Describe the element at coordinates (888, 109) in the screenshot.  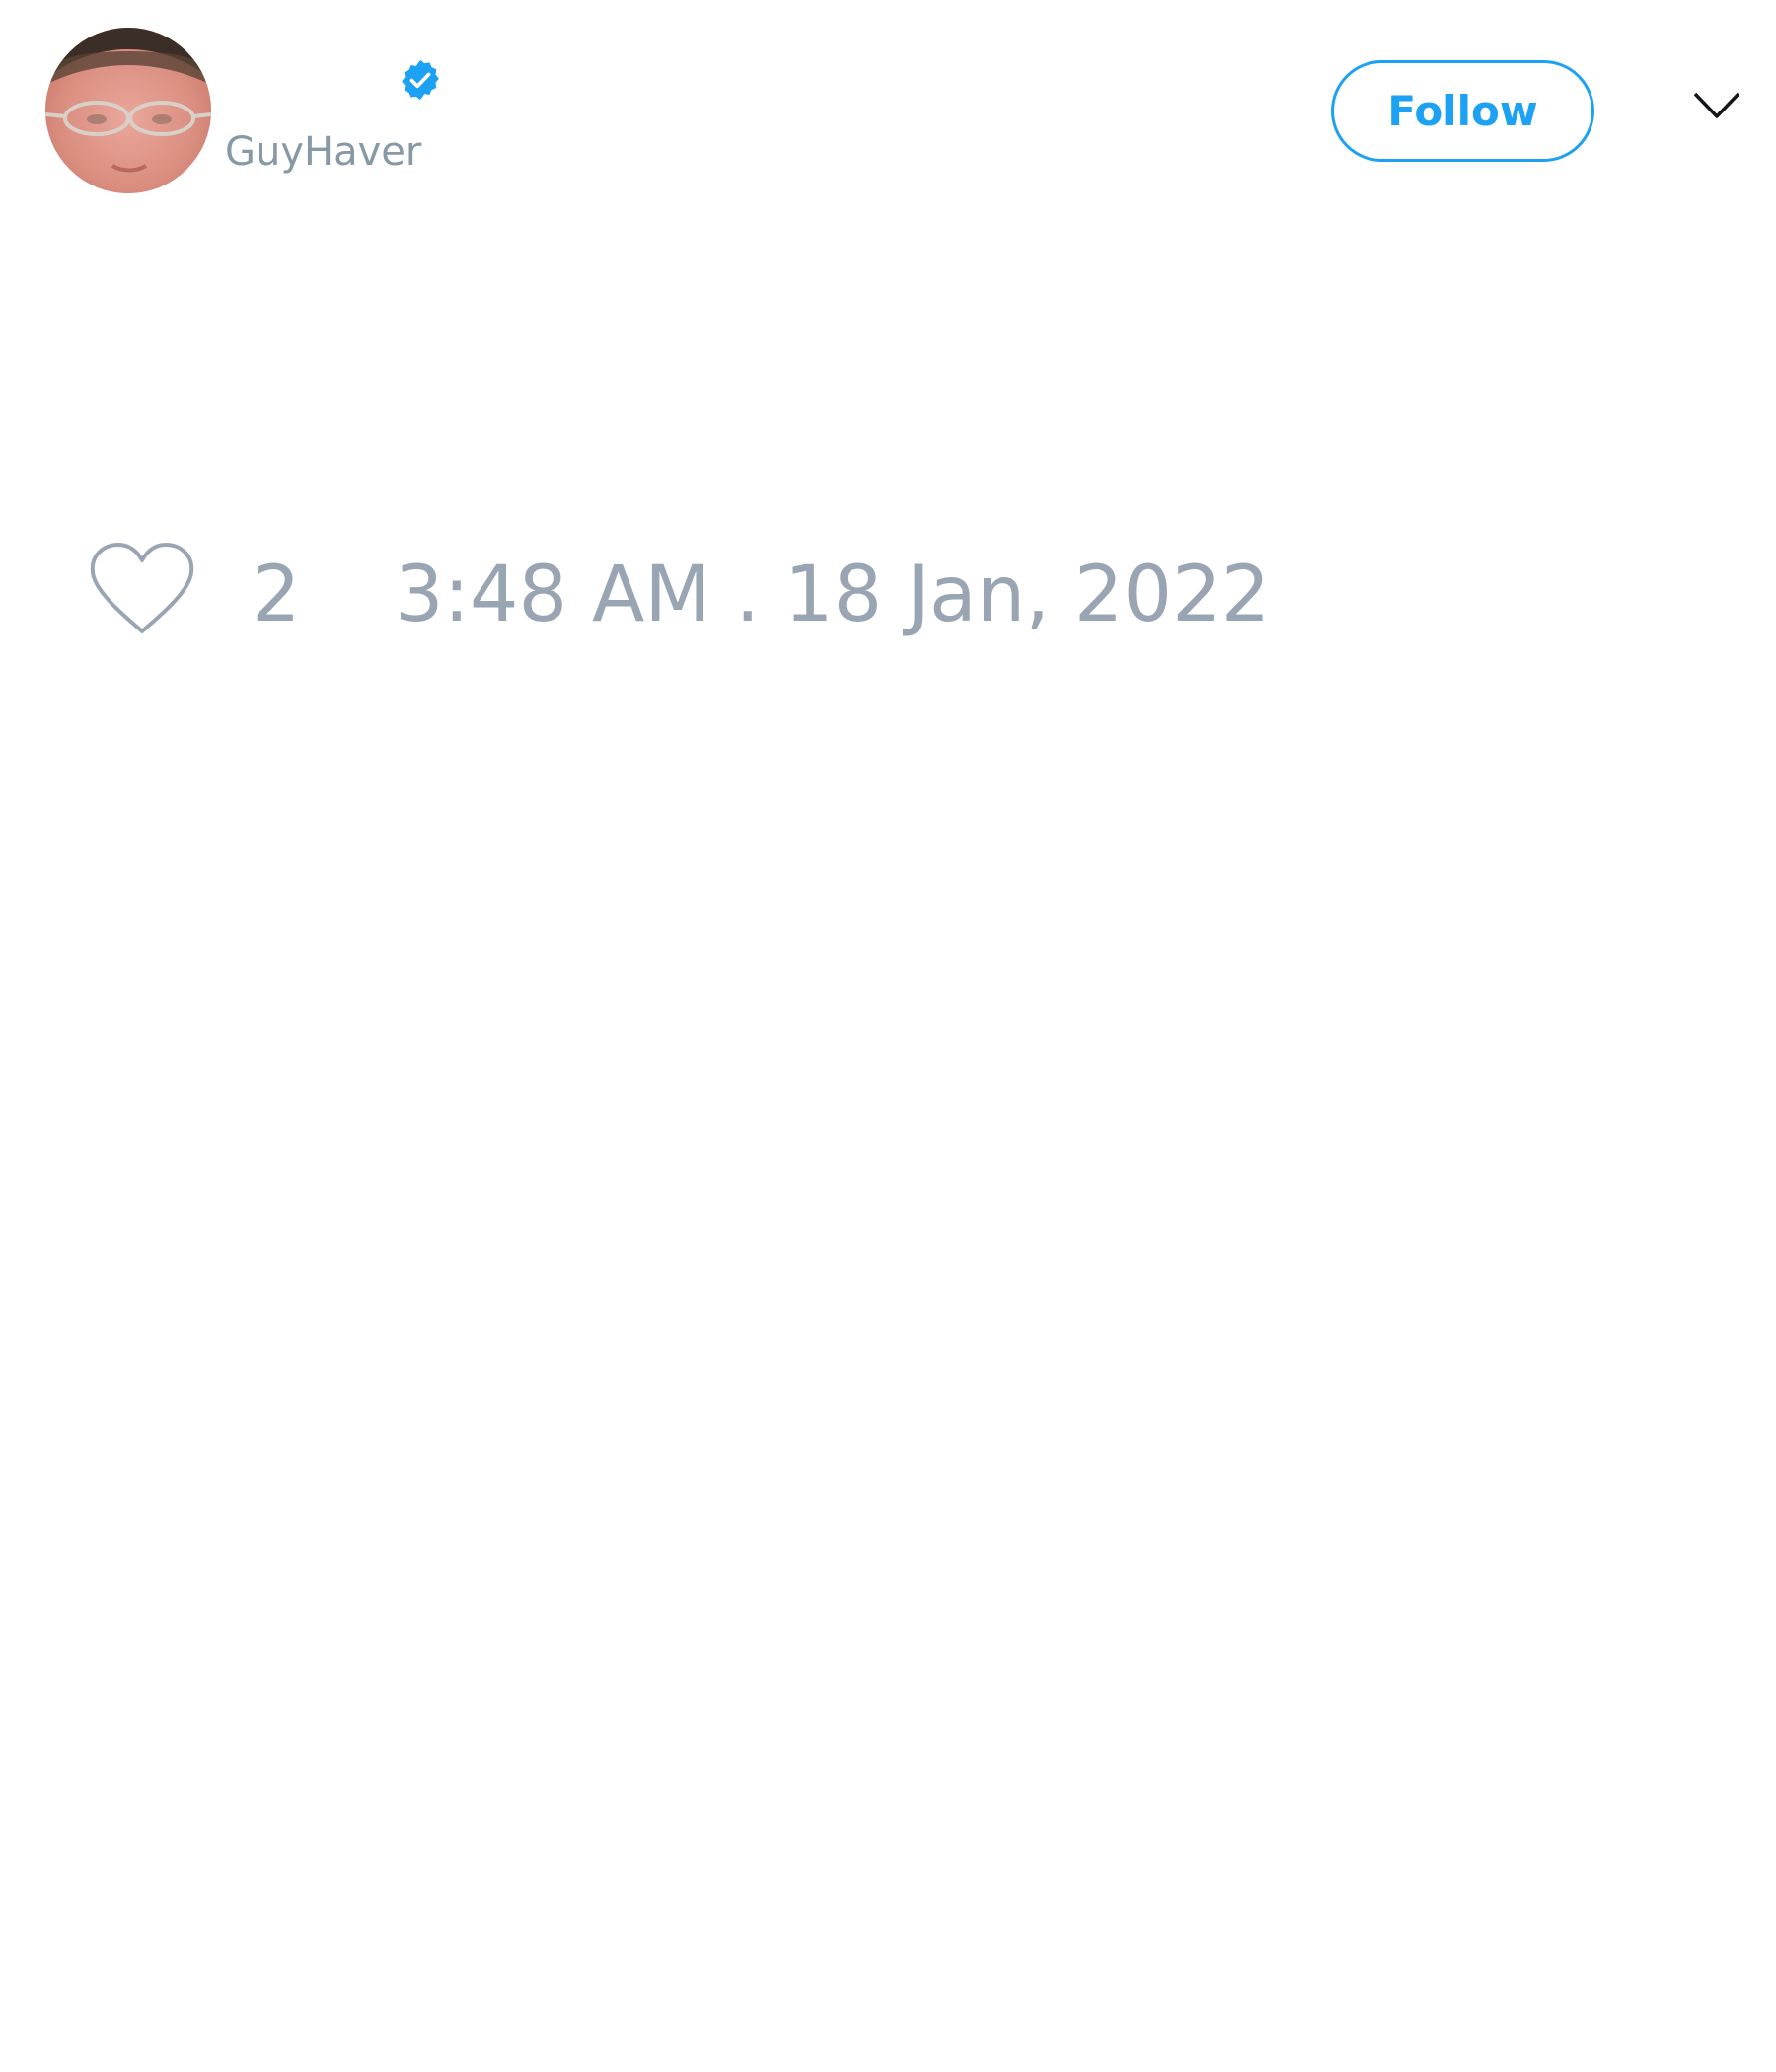
I see `tweet-header: GuyHaver Follow` at that location.